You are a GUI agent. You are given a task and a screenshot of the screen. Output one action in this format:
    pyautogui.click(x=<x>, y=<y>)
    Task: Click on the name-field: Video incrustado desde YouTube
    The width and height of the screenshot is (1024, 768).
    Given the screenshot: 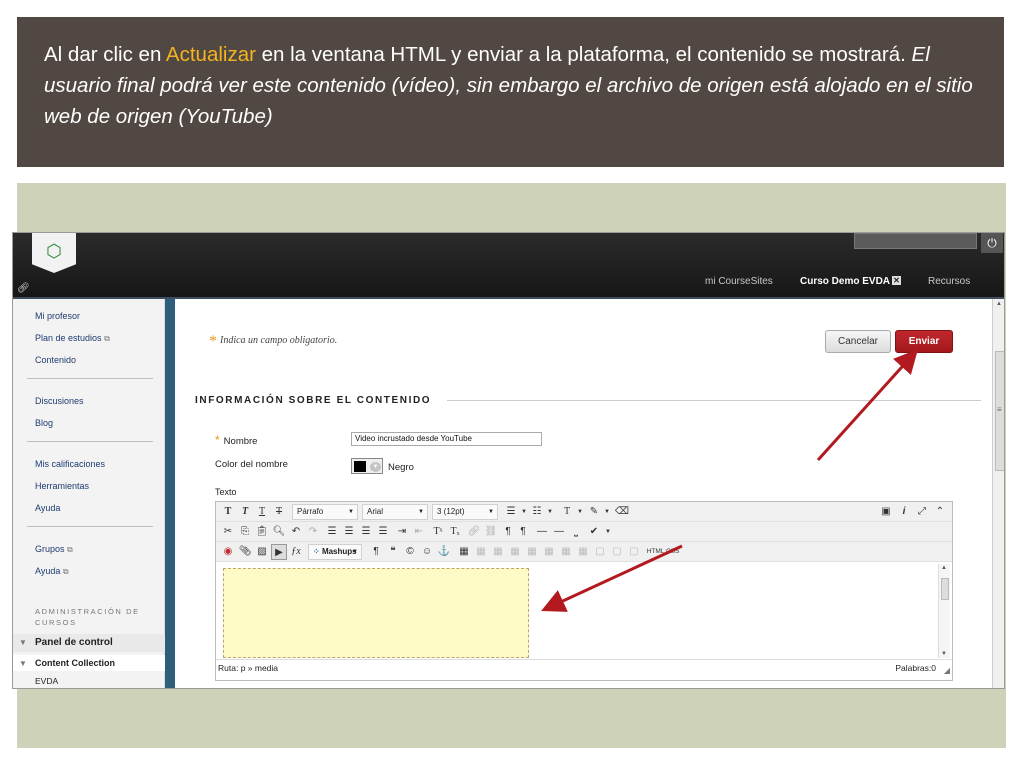 What is the action you would take?
    pyautogui.click(x=446, y=439)
    